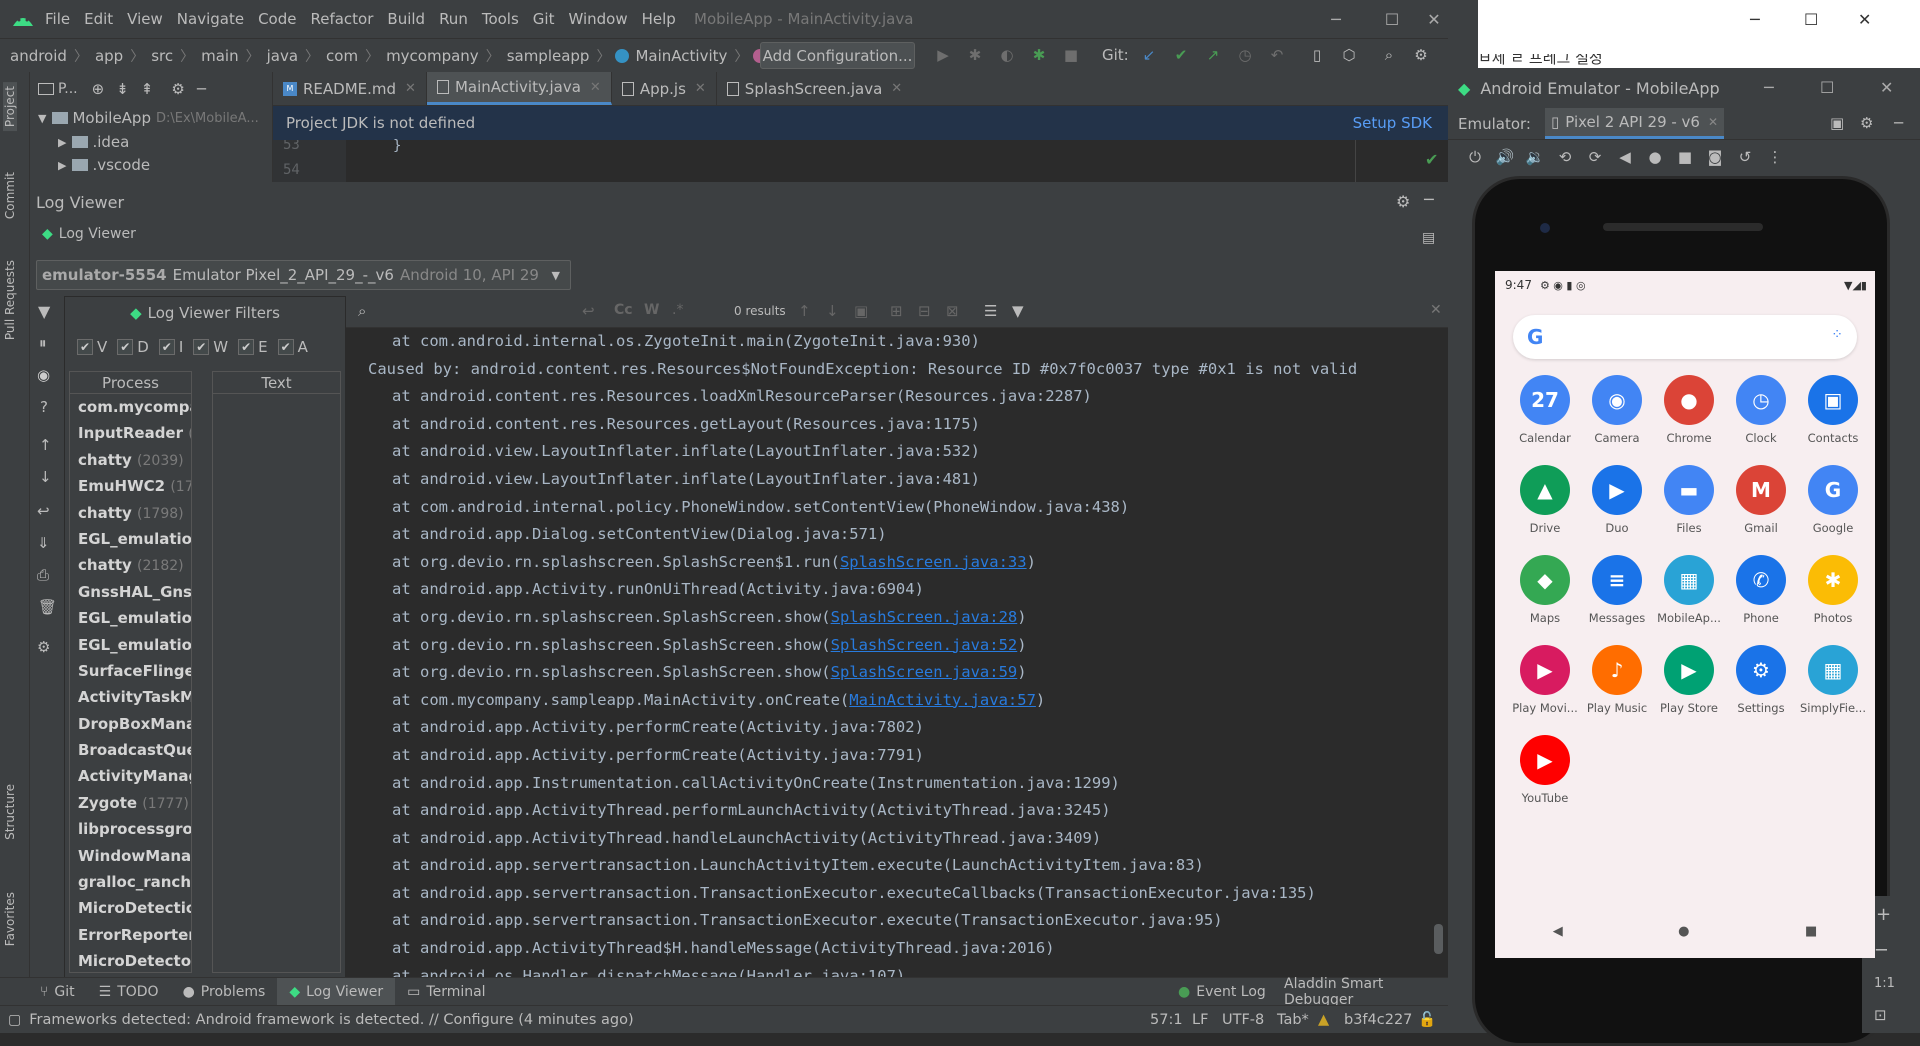 This screenshot has height=1046, width=1920. Describe the element at coordinates (659, 19) in the screenshot. I see `menu-help: Help` at that location.